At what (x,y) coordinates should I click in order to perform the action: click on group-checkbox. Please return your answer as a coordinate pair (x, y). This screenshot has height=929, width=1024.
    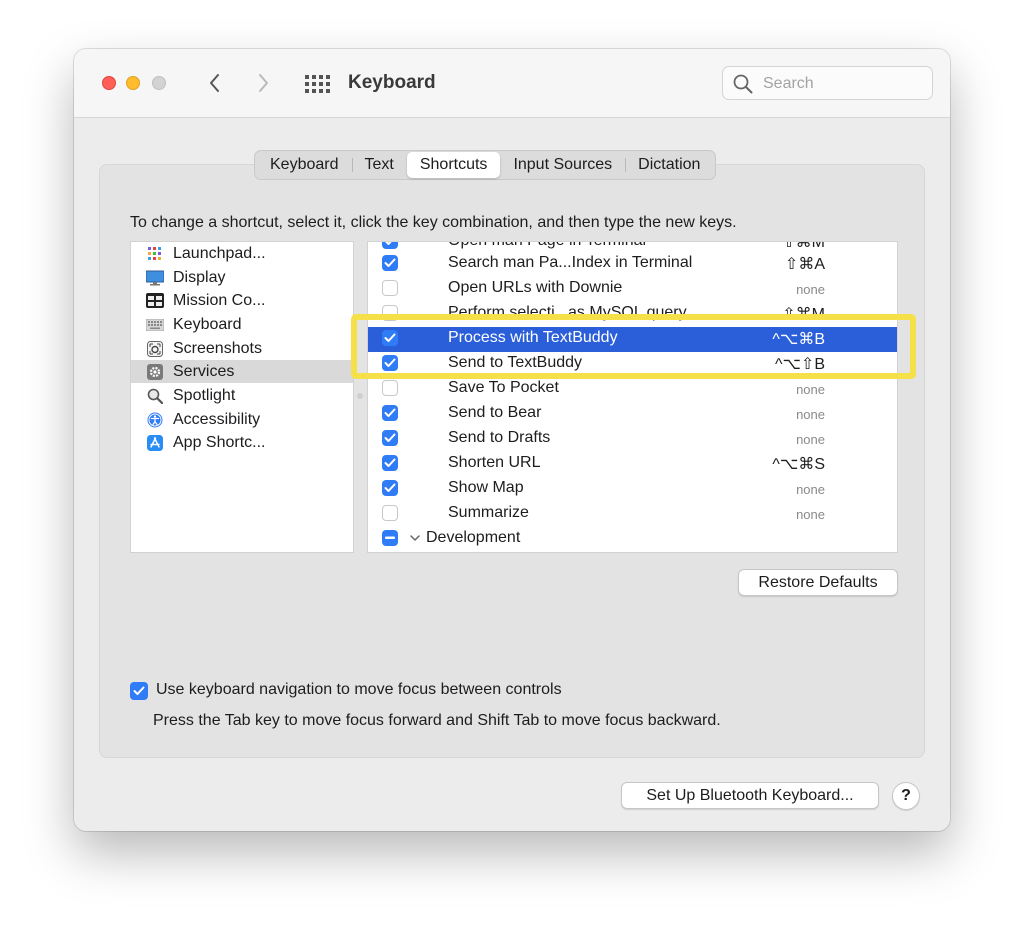
    Looking at the image, I should click on (390, 538).